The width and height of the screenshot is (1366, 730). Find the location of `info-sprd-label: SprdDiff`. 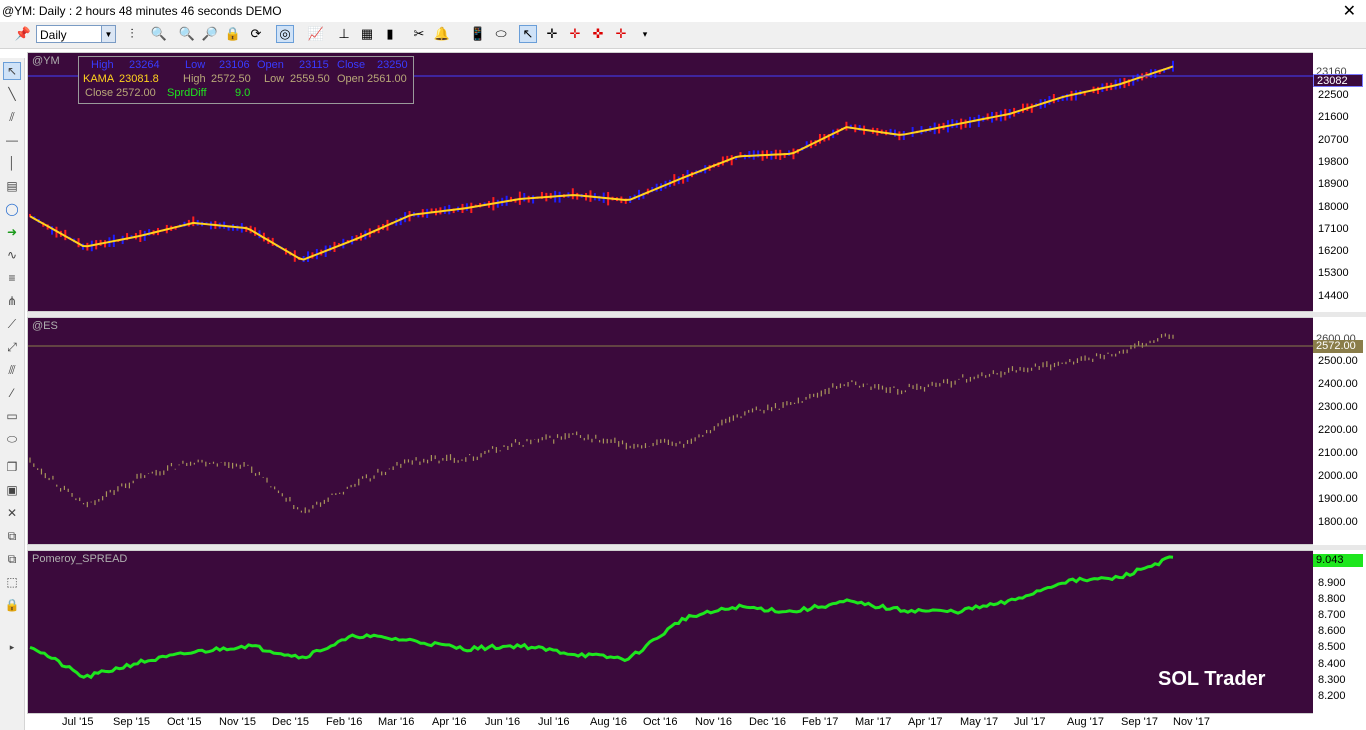

info-sprd-label: SprdDiff is located at coordinates (187, 93).